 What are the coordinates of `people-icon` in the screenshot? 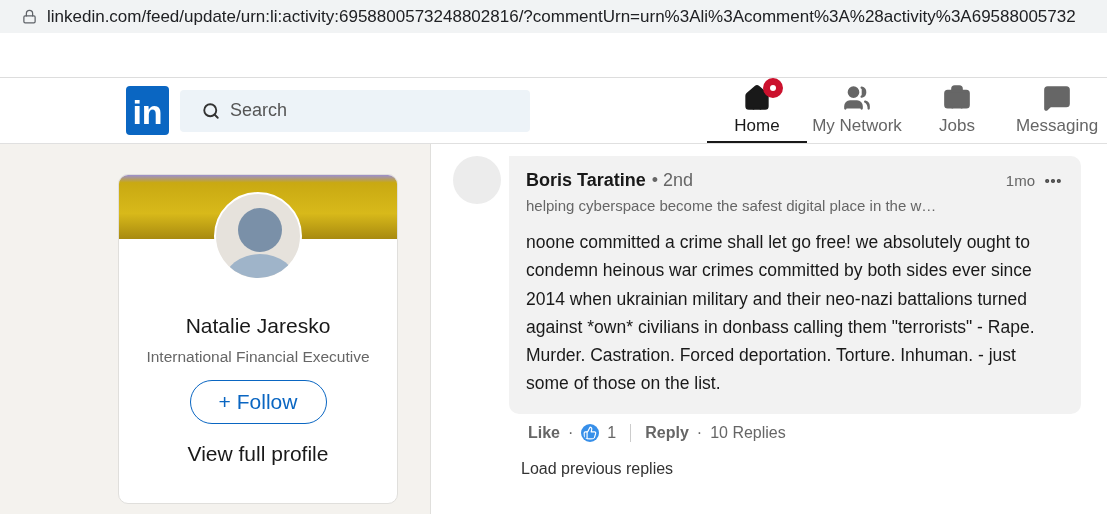 It's located at (857, 97).